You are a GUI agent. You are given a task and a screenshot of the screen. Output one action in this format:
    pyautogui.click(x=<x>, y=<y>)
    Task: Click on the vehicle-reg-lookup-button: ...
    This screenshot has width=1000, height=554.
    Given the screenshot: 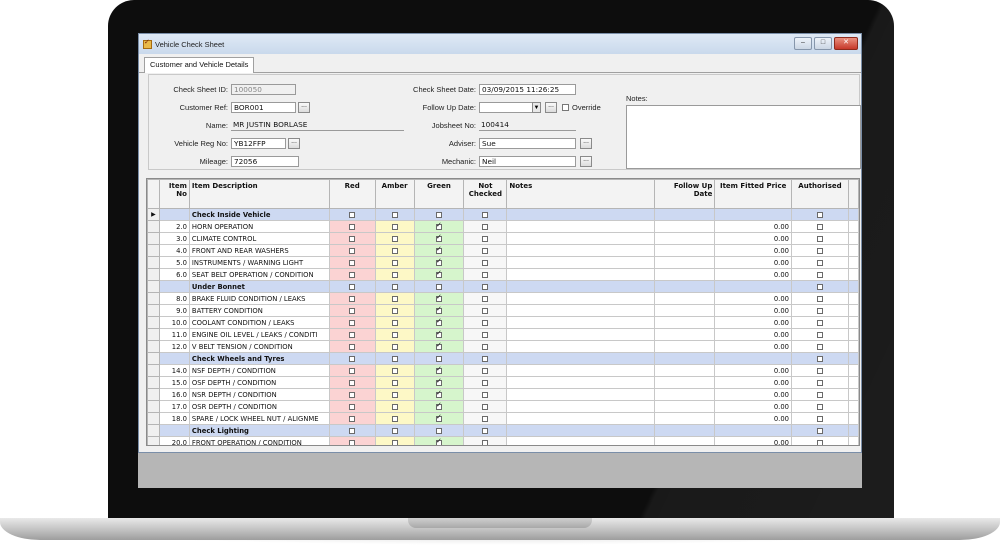 What is the action you would take?
    pyautogui.click(x=294, y=143)
    